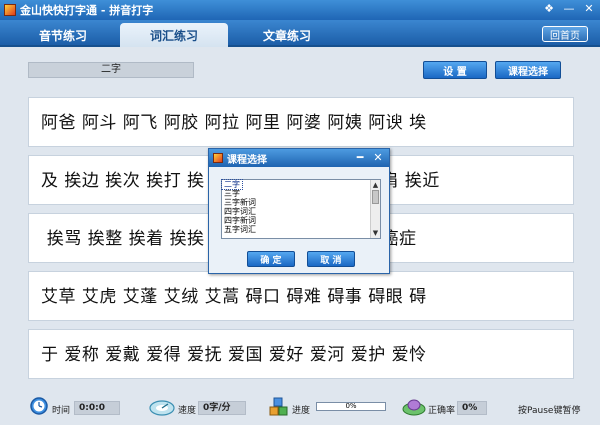  Describe the element at coordinates (360, 158) in the screenshot. I see `dialog-minimize-button: ━` at that location.